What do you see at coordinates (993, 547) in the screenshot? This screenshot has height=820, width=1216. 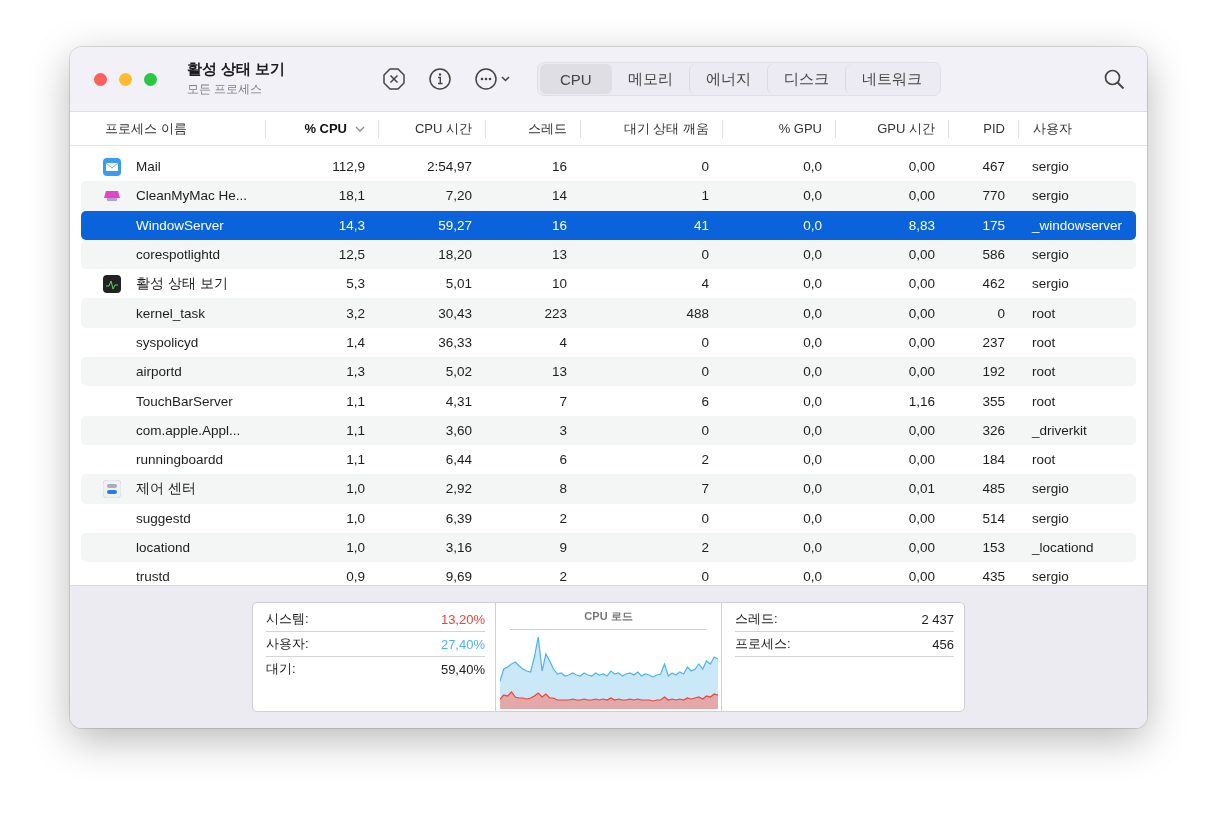 I see `table-cell-text: 153` at bounding box center [993, 547].